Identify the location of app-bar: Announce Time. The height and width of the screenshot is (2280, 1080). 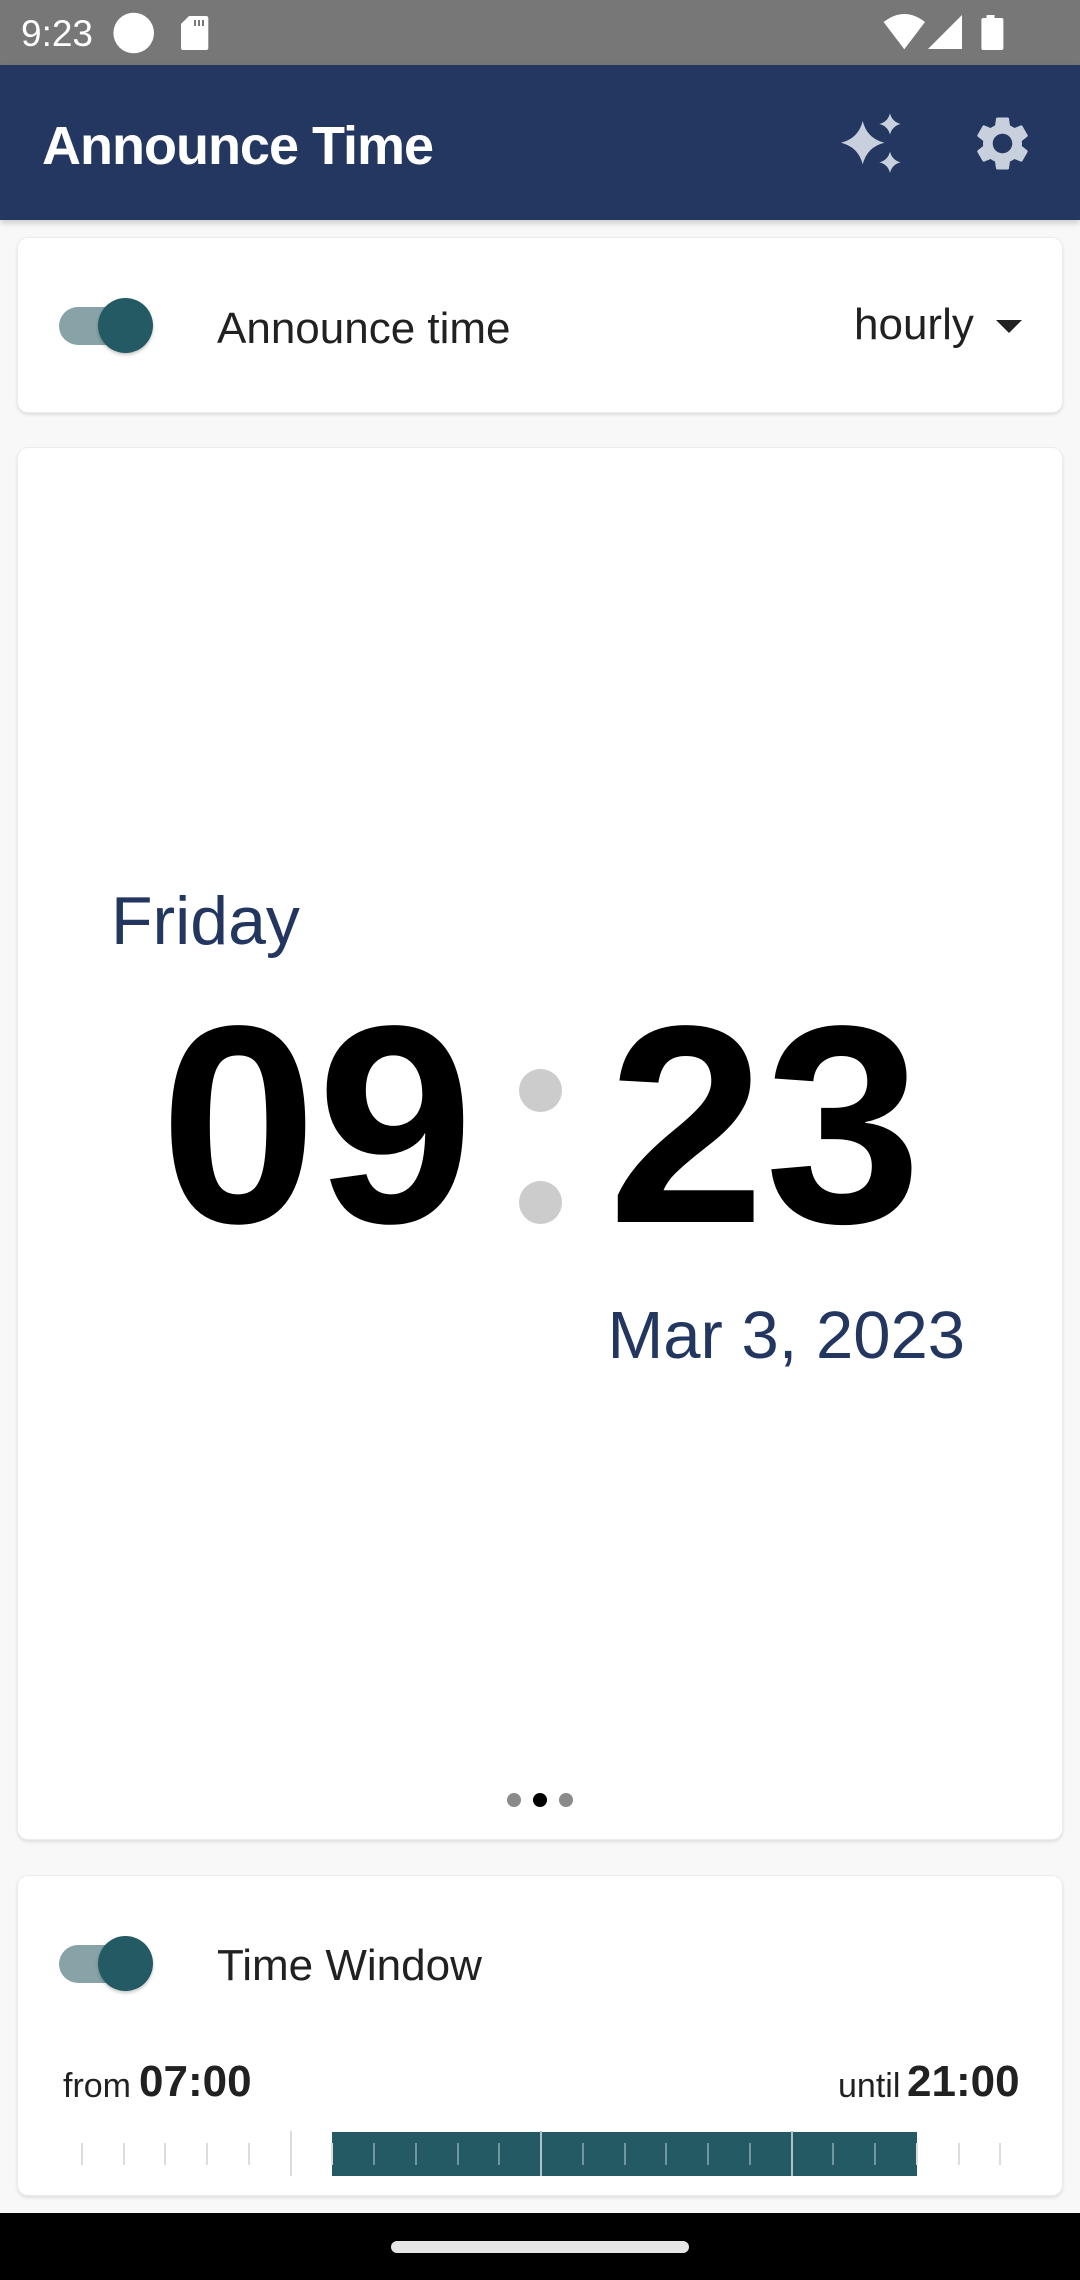
(540, 142).